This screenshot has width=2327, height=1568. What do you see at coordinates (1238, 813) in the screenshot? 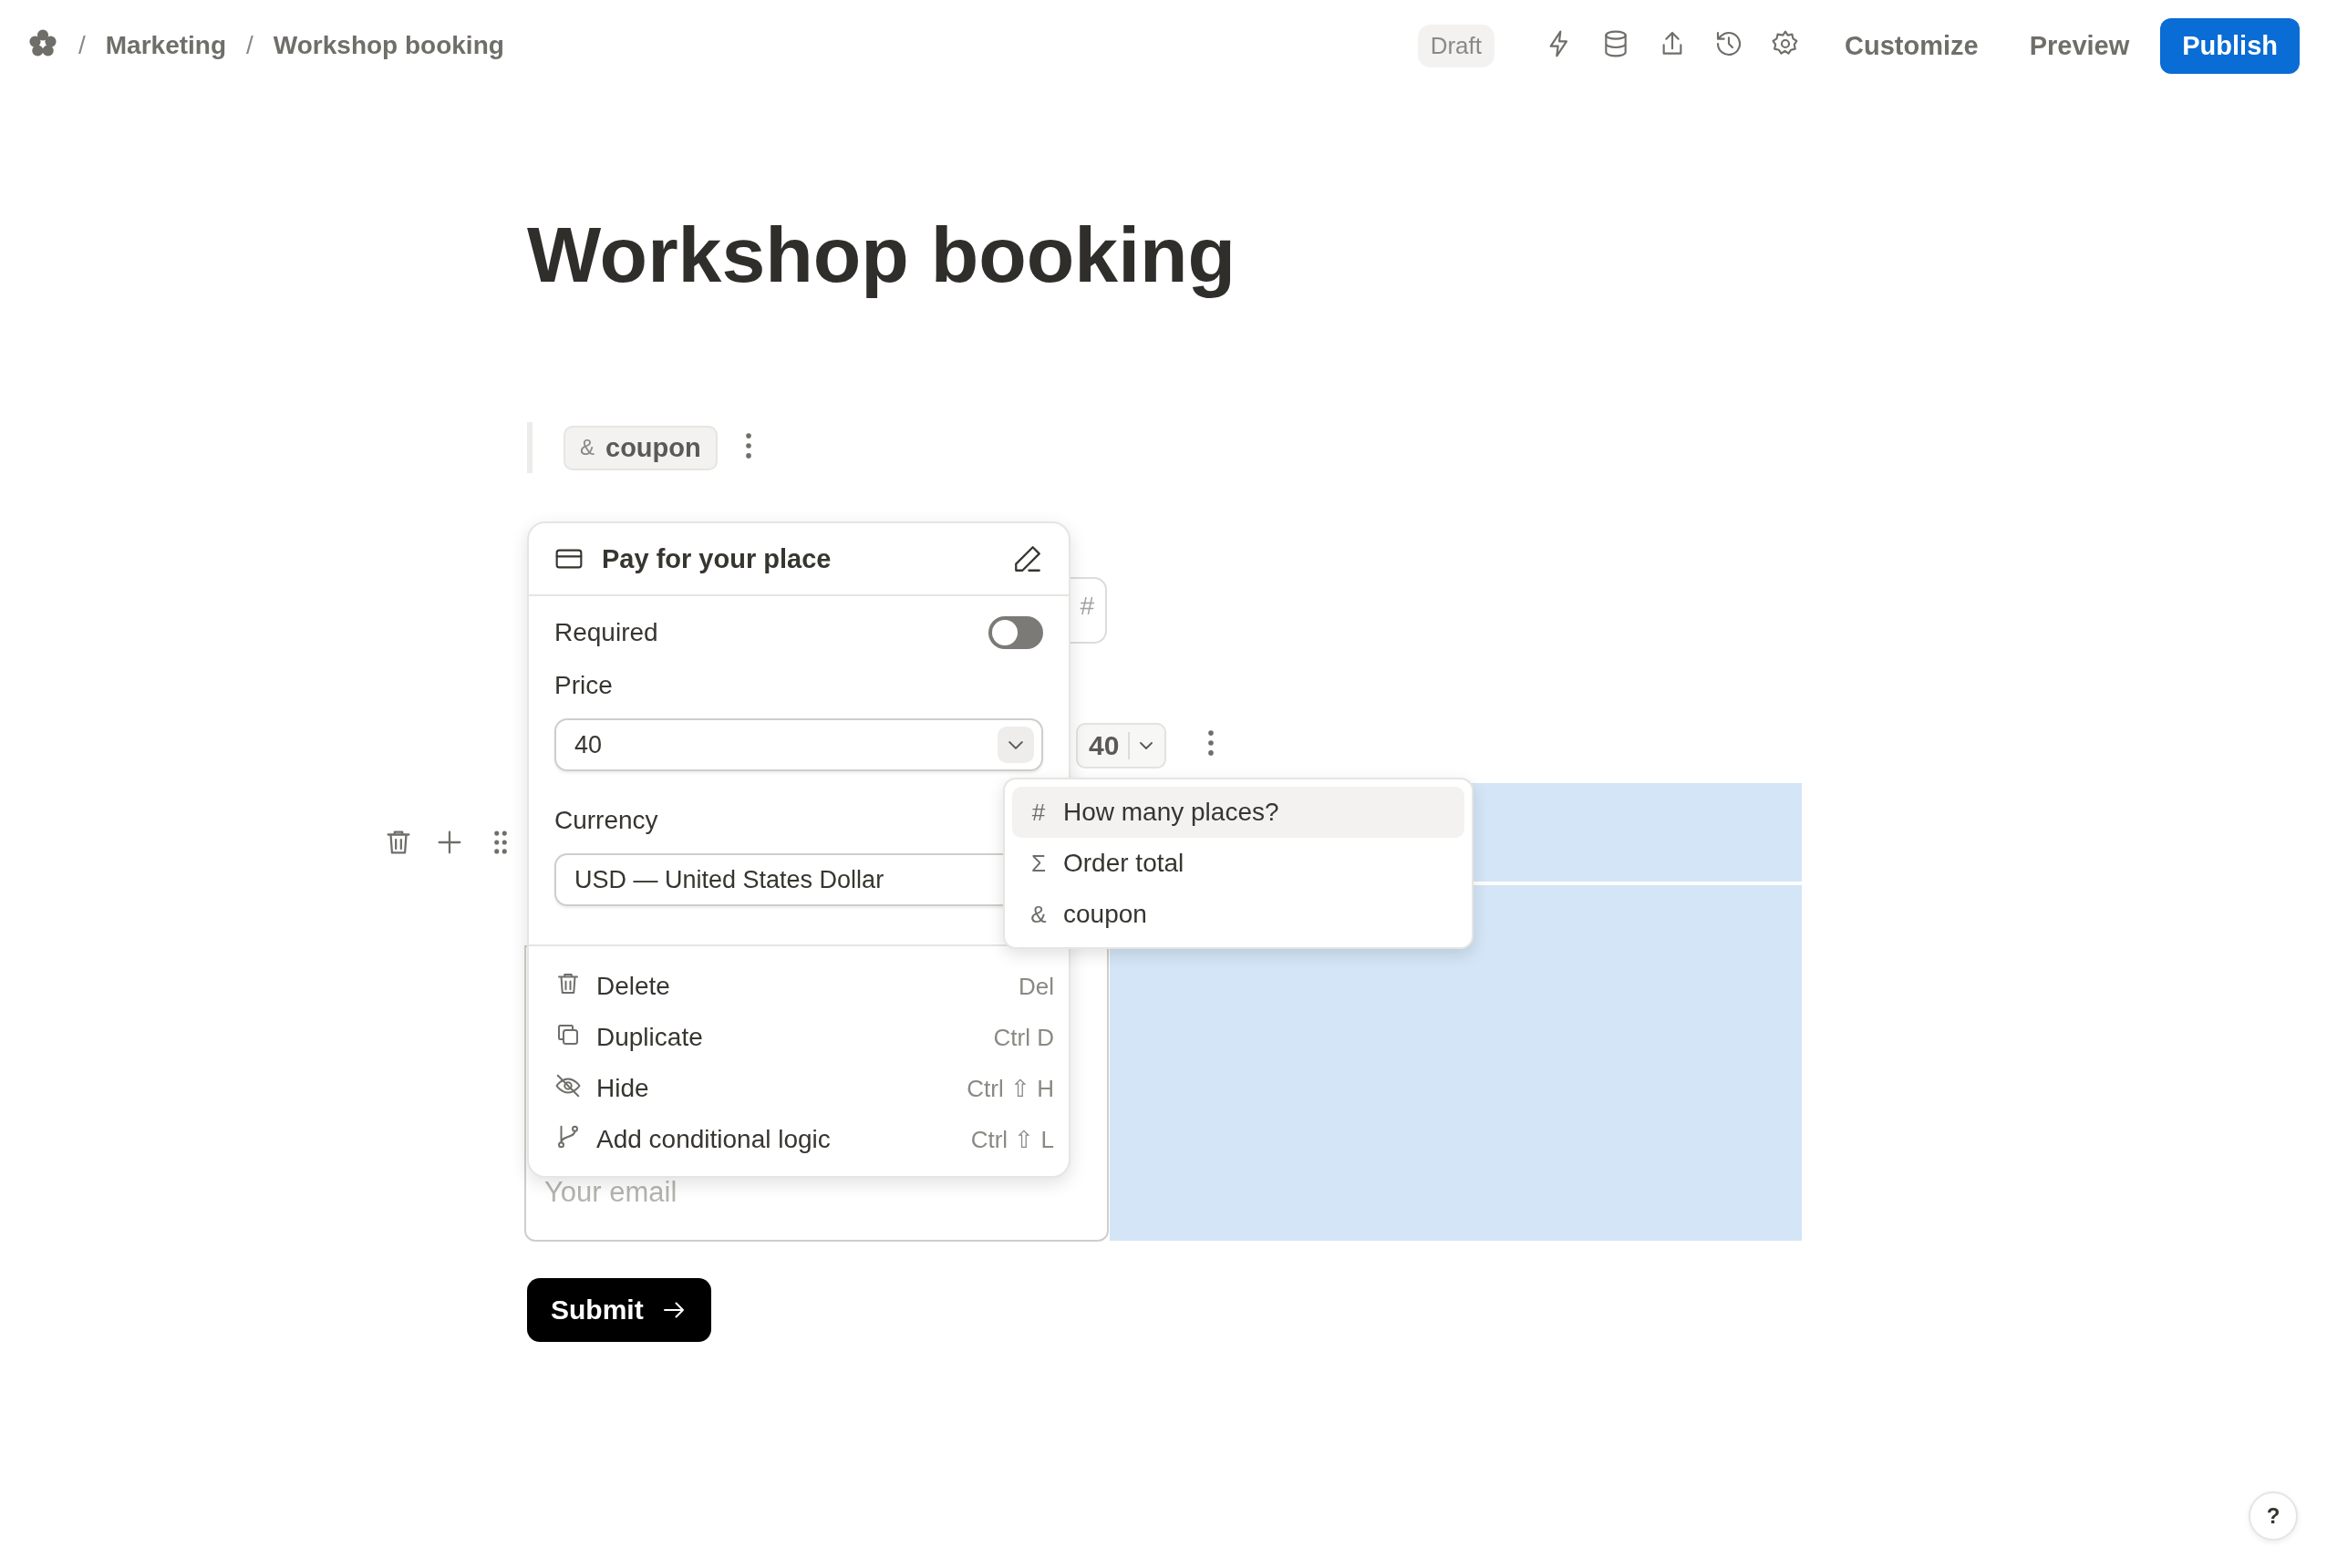
I see `menu-item: # How many places?` at bounding box center [1238, 813].